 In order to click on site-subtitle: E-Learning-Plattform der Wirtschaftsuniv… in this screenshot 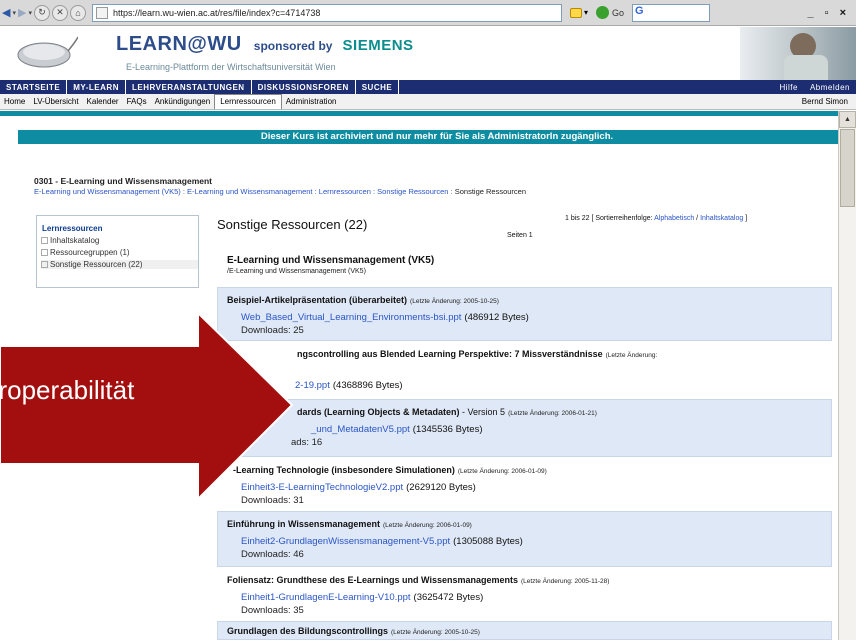, I will do `click(231, 67)`.